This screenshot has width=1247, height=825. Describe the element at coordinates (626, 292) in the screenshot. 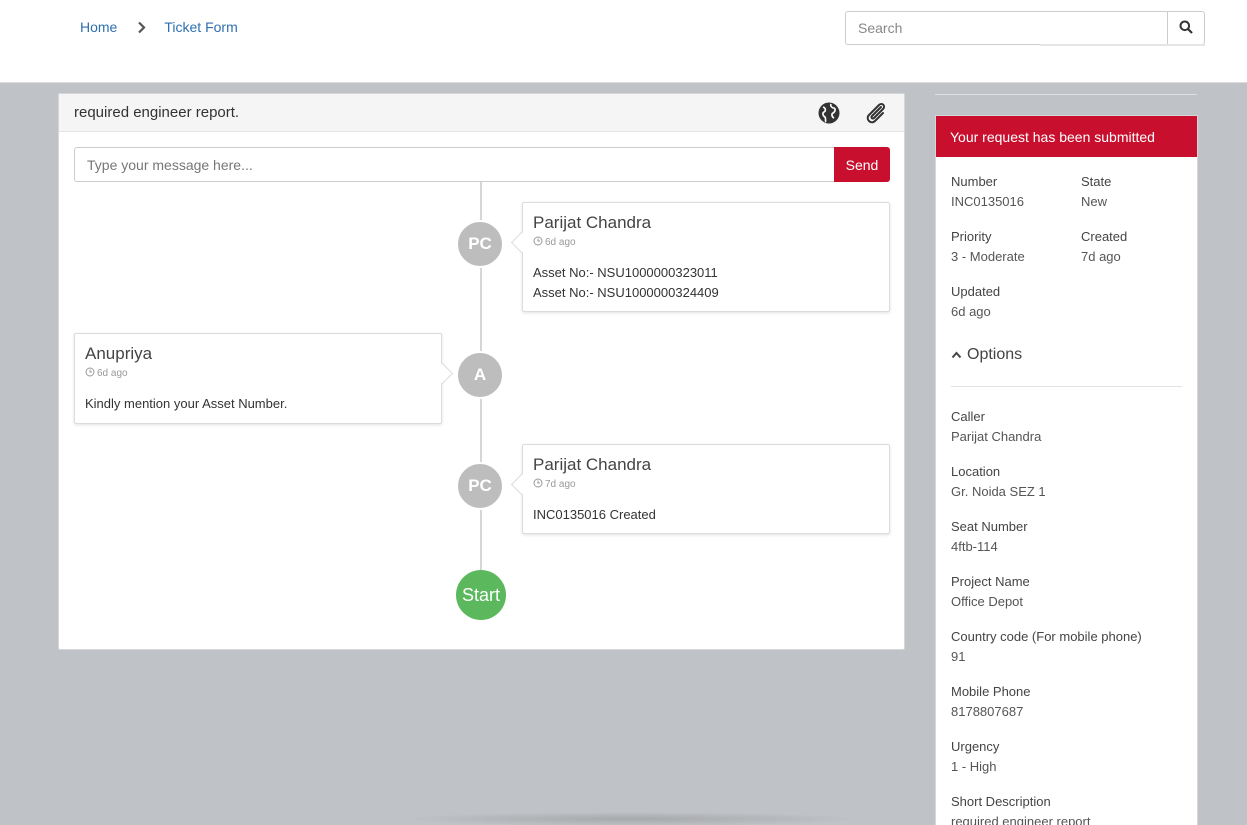

I see `entry-body-line: Asset No:- NSU1000000324409` at that location.